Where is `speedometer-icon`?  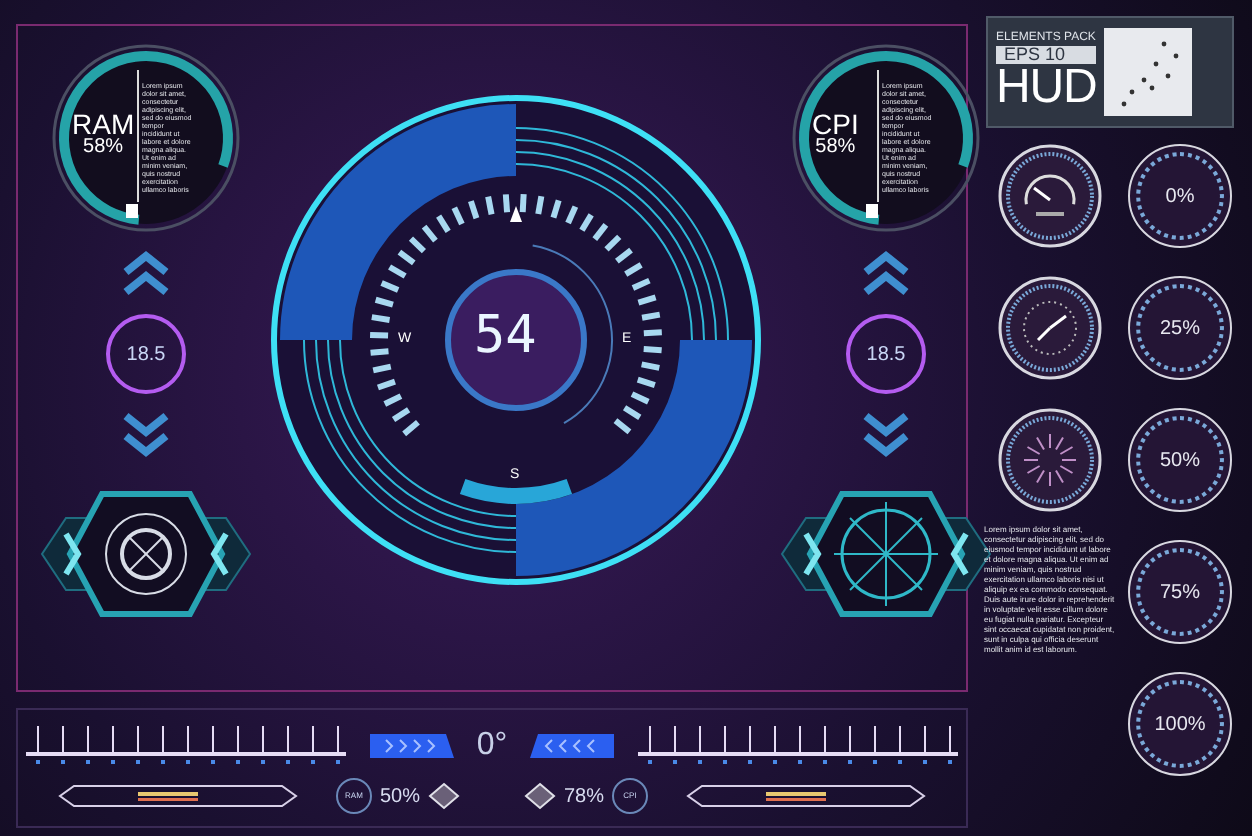
speedometer-icon is located at coordinates (1050, 196).